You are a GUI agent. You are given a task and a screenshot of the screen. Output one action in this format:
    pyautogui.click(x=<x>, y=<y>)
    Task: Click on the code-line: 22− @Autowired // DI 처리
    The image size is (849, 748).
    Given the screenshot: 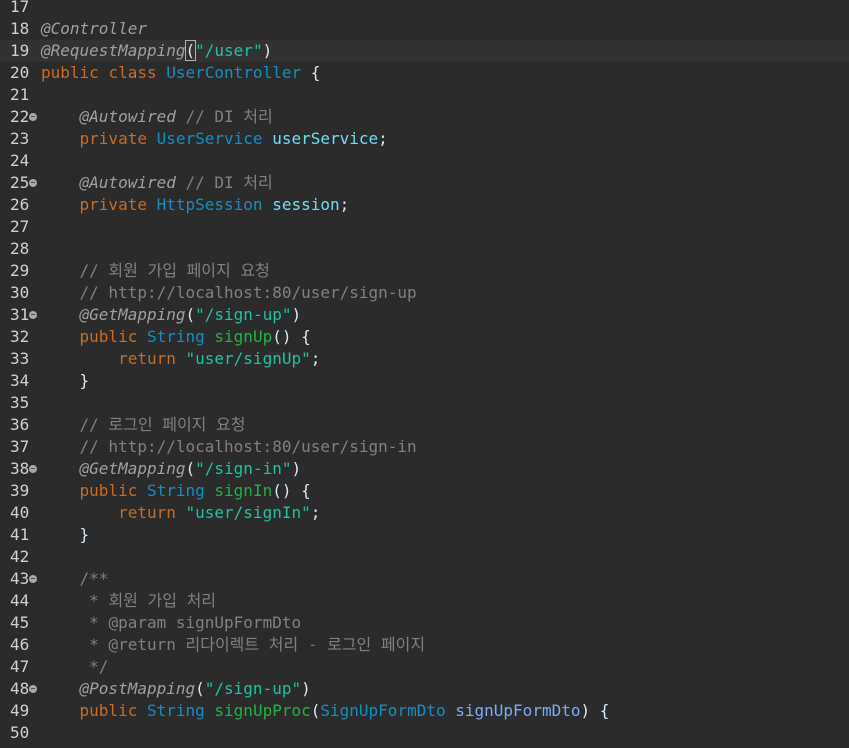 What is the action you would take?
    pyautogui.click(x=424, y=117)
    